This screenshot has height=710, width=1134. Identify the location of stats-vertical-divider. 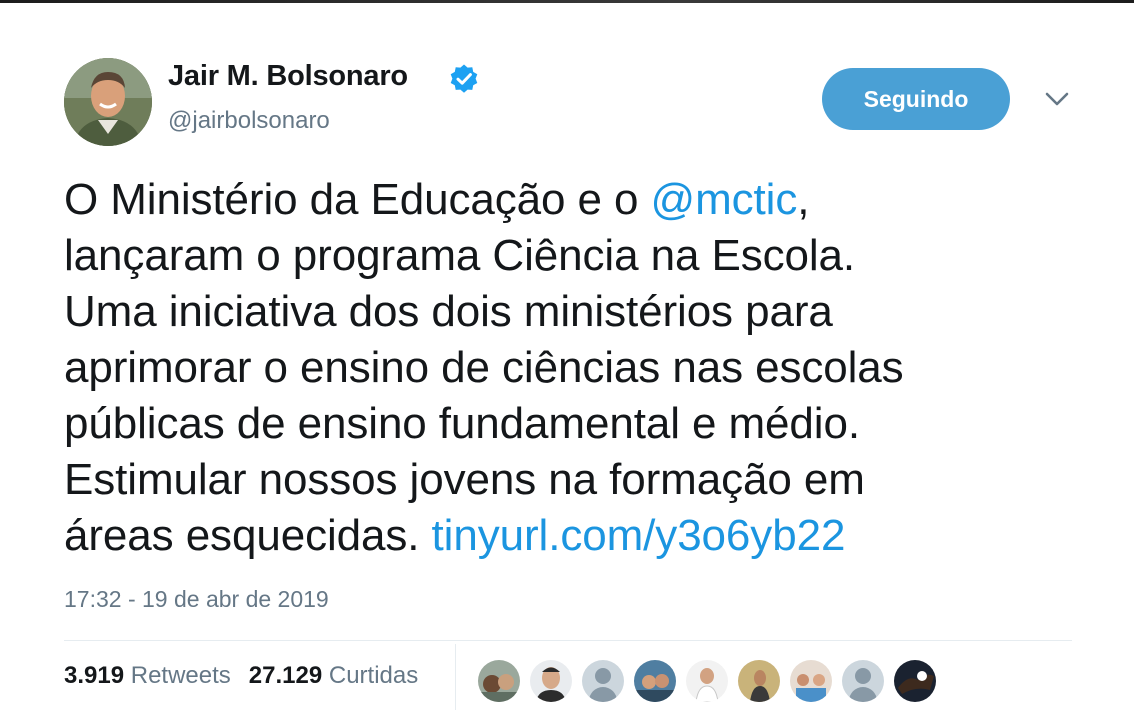
(455, 677).